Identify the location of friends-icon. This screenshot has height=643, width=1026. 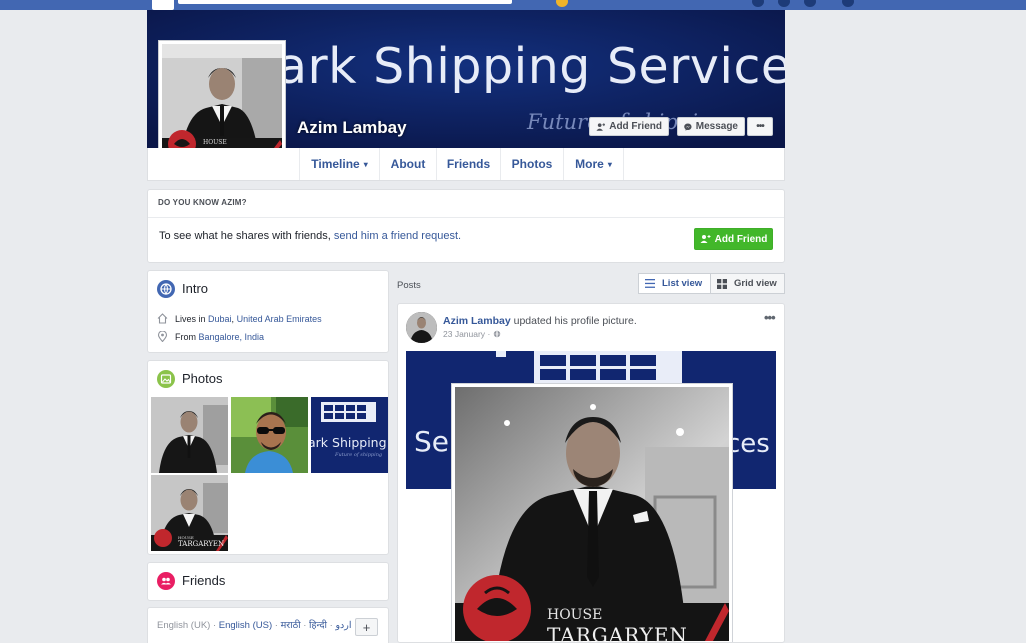
(166, 581).